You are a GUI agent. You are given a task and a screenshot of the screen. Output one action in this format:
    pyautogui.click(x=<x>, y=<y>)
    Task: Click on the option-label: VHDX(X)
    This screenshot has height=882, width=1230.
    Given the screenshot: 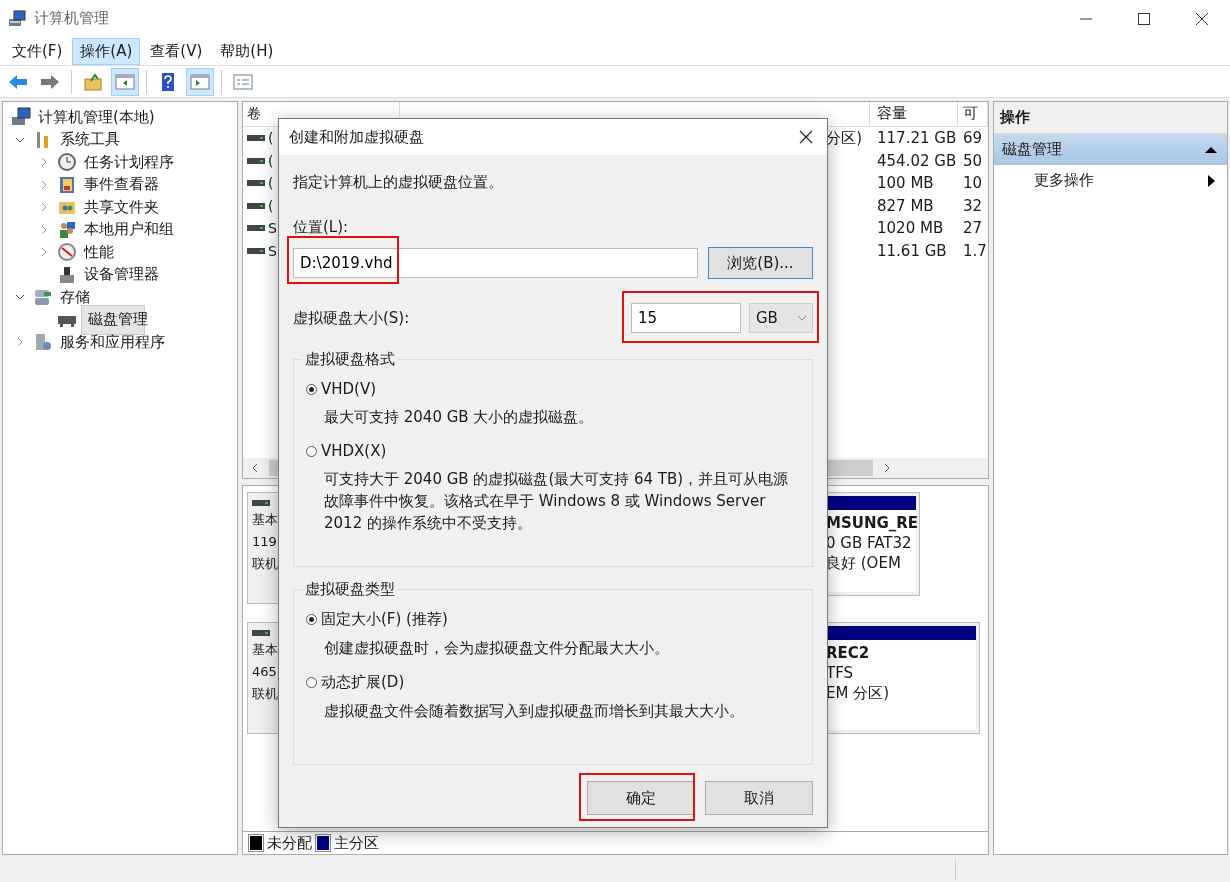 What is the action you would take?
    pyautogui.click(x=354, y=451)
    